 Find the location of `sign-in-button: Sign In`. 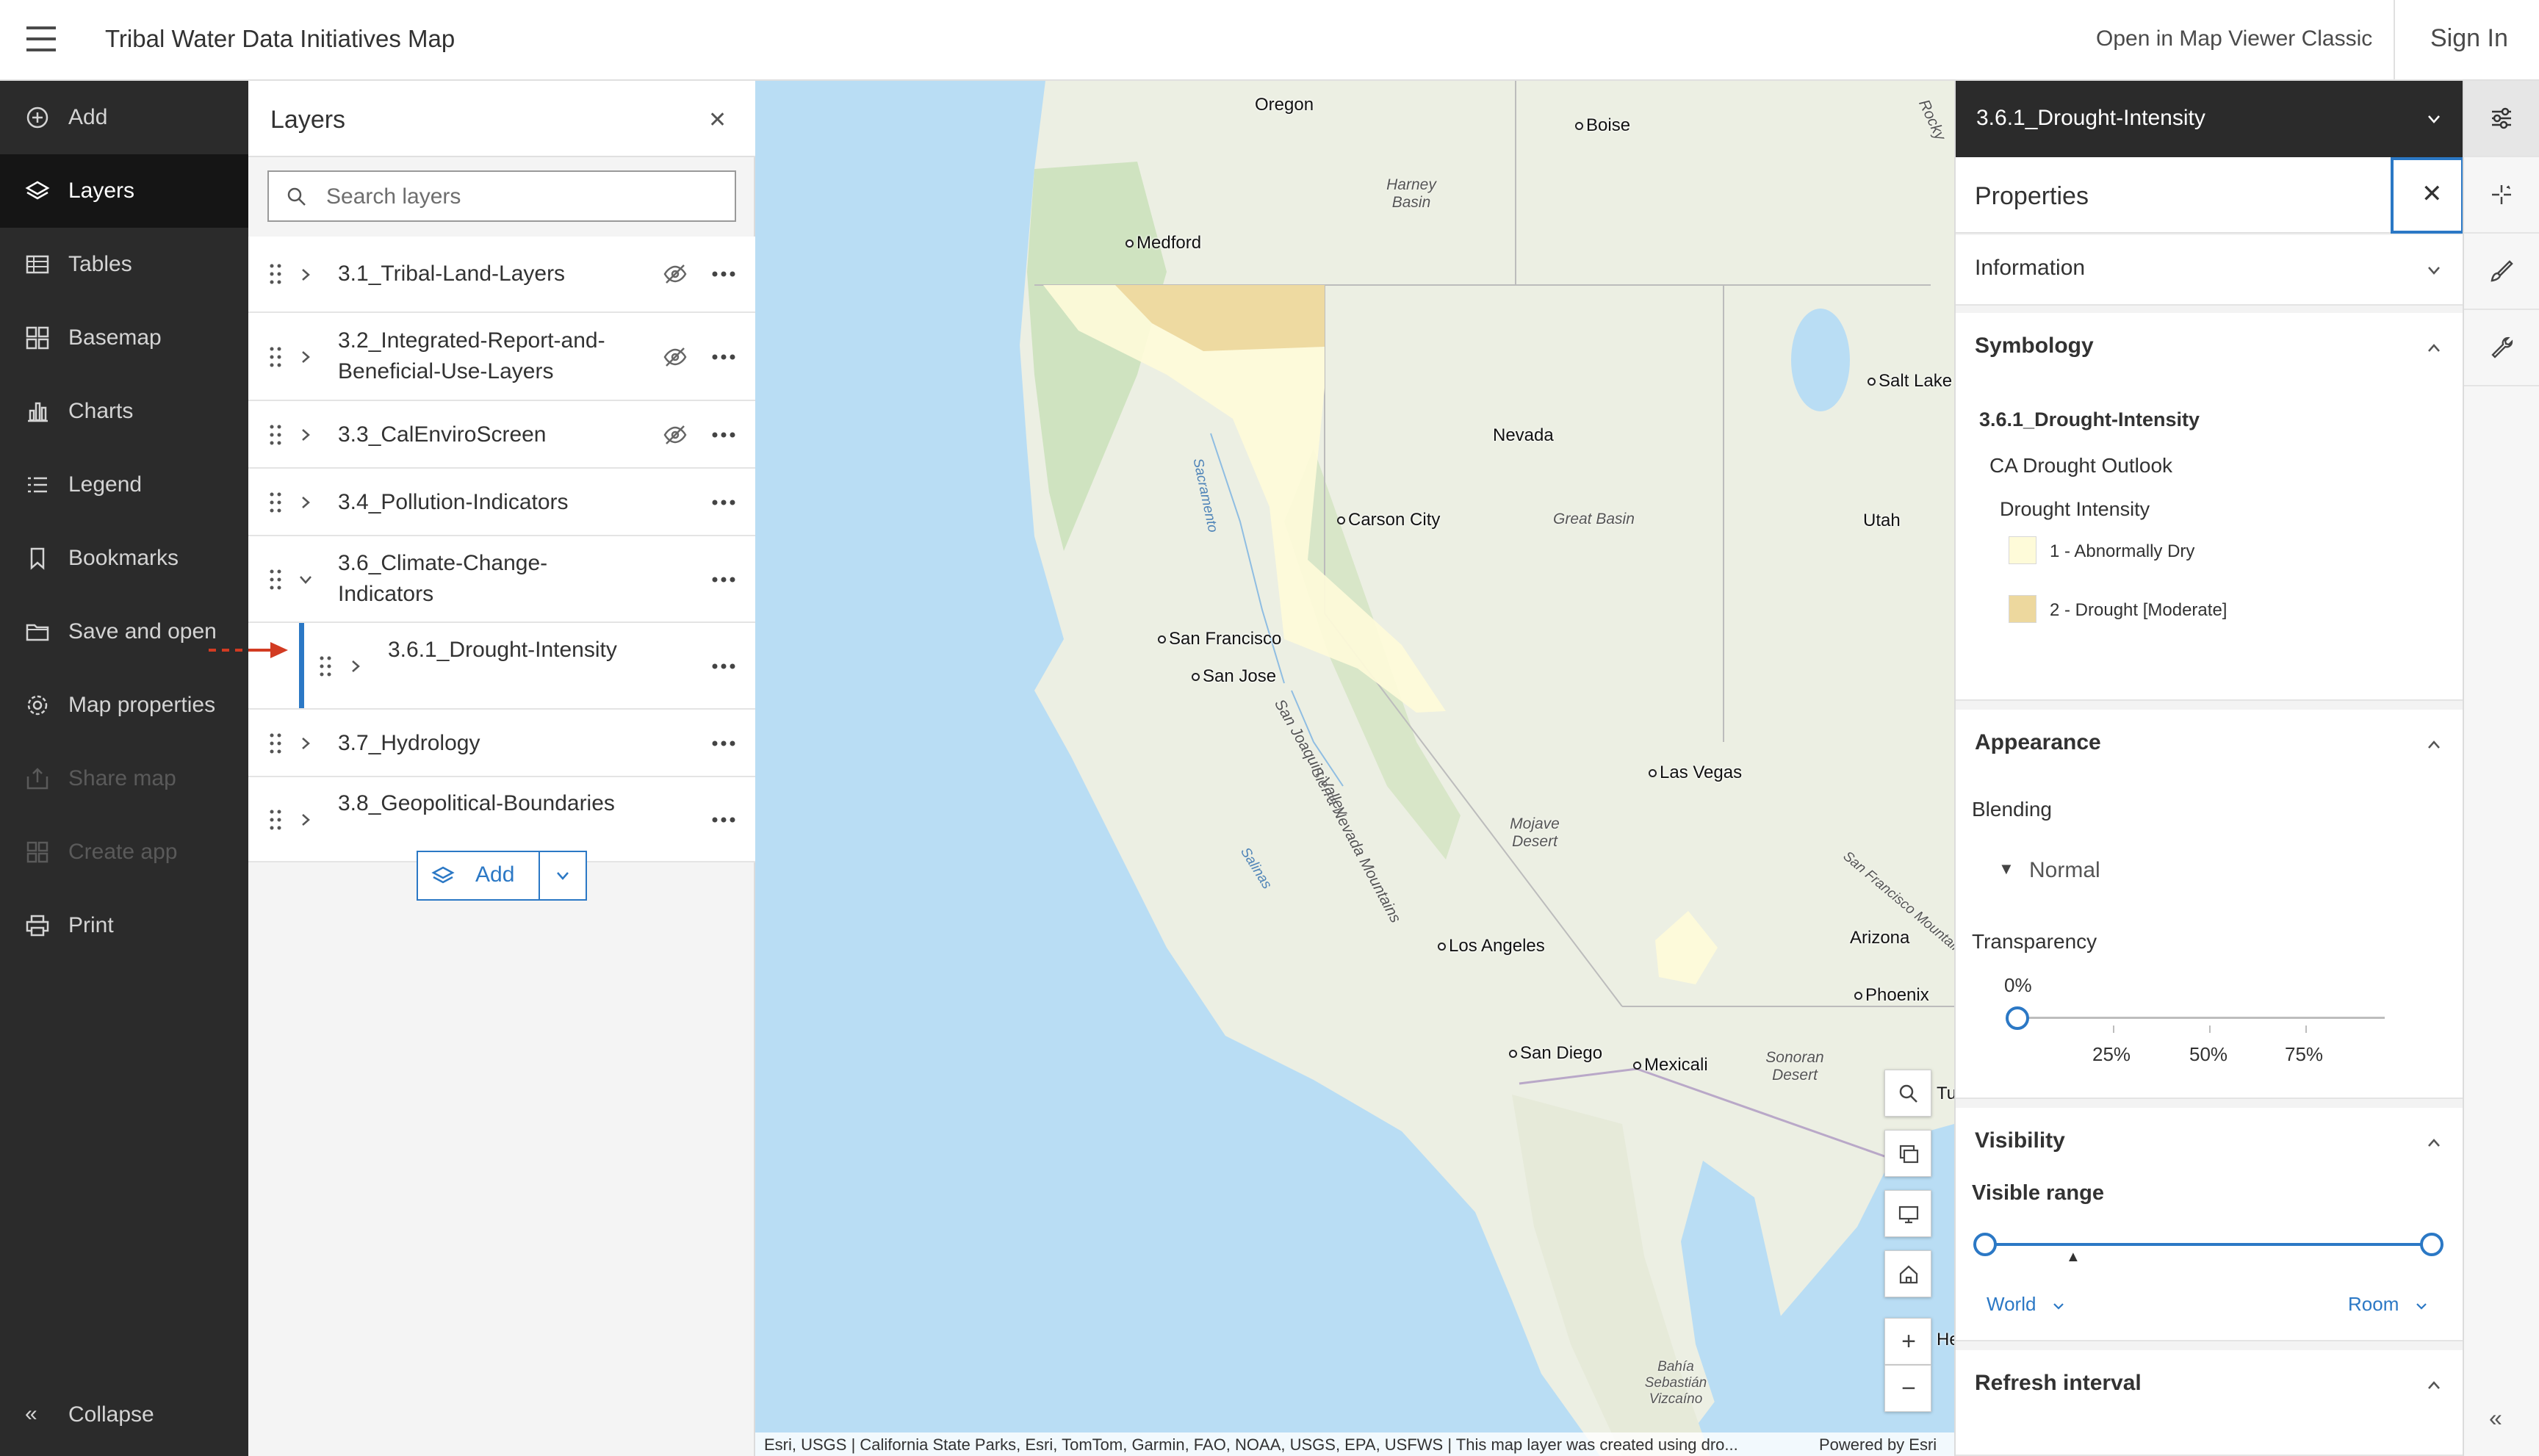

sign-in-button: Sign In is located at coordinates (2469, 38).